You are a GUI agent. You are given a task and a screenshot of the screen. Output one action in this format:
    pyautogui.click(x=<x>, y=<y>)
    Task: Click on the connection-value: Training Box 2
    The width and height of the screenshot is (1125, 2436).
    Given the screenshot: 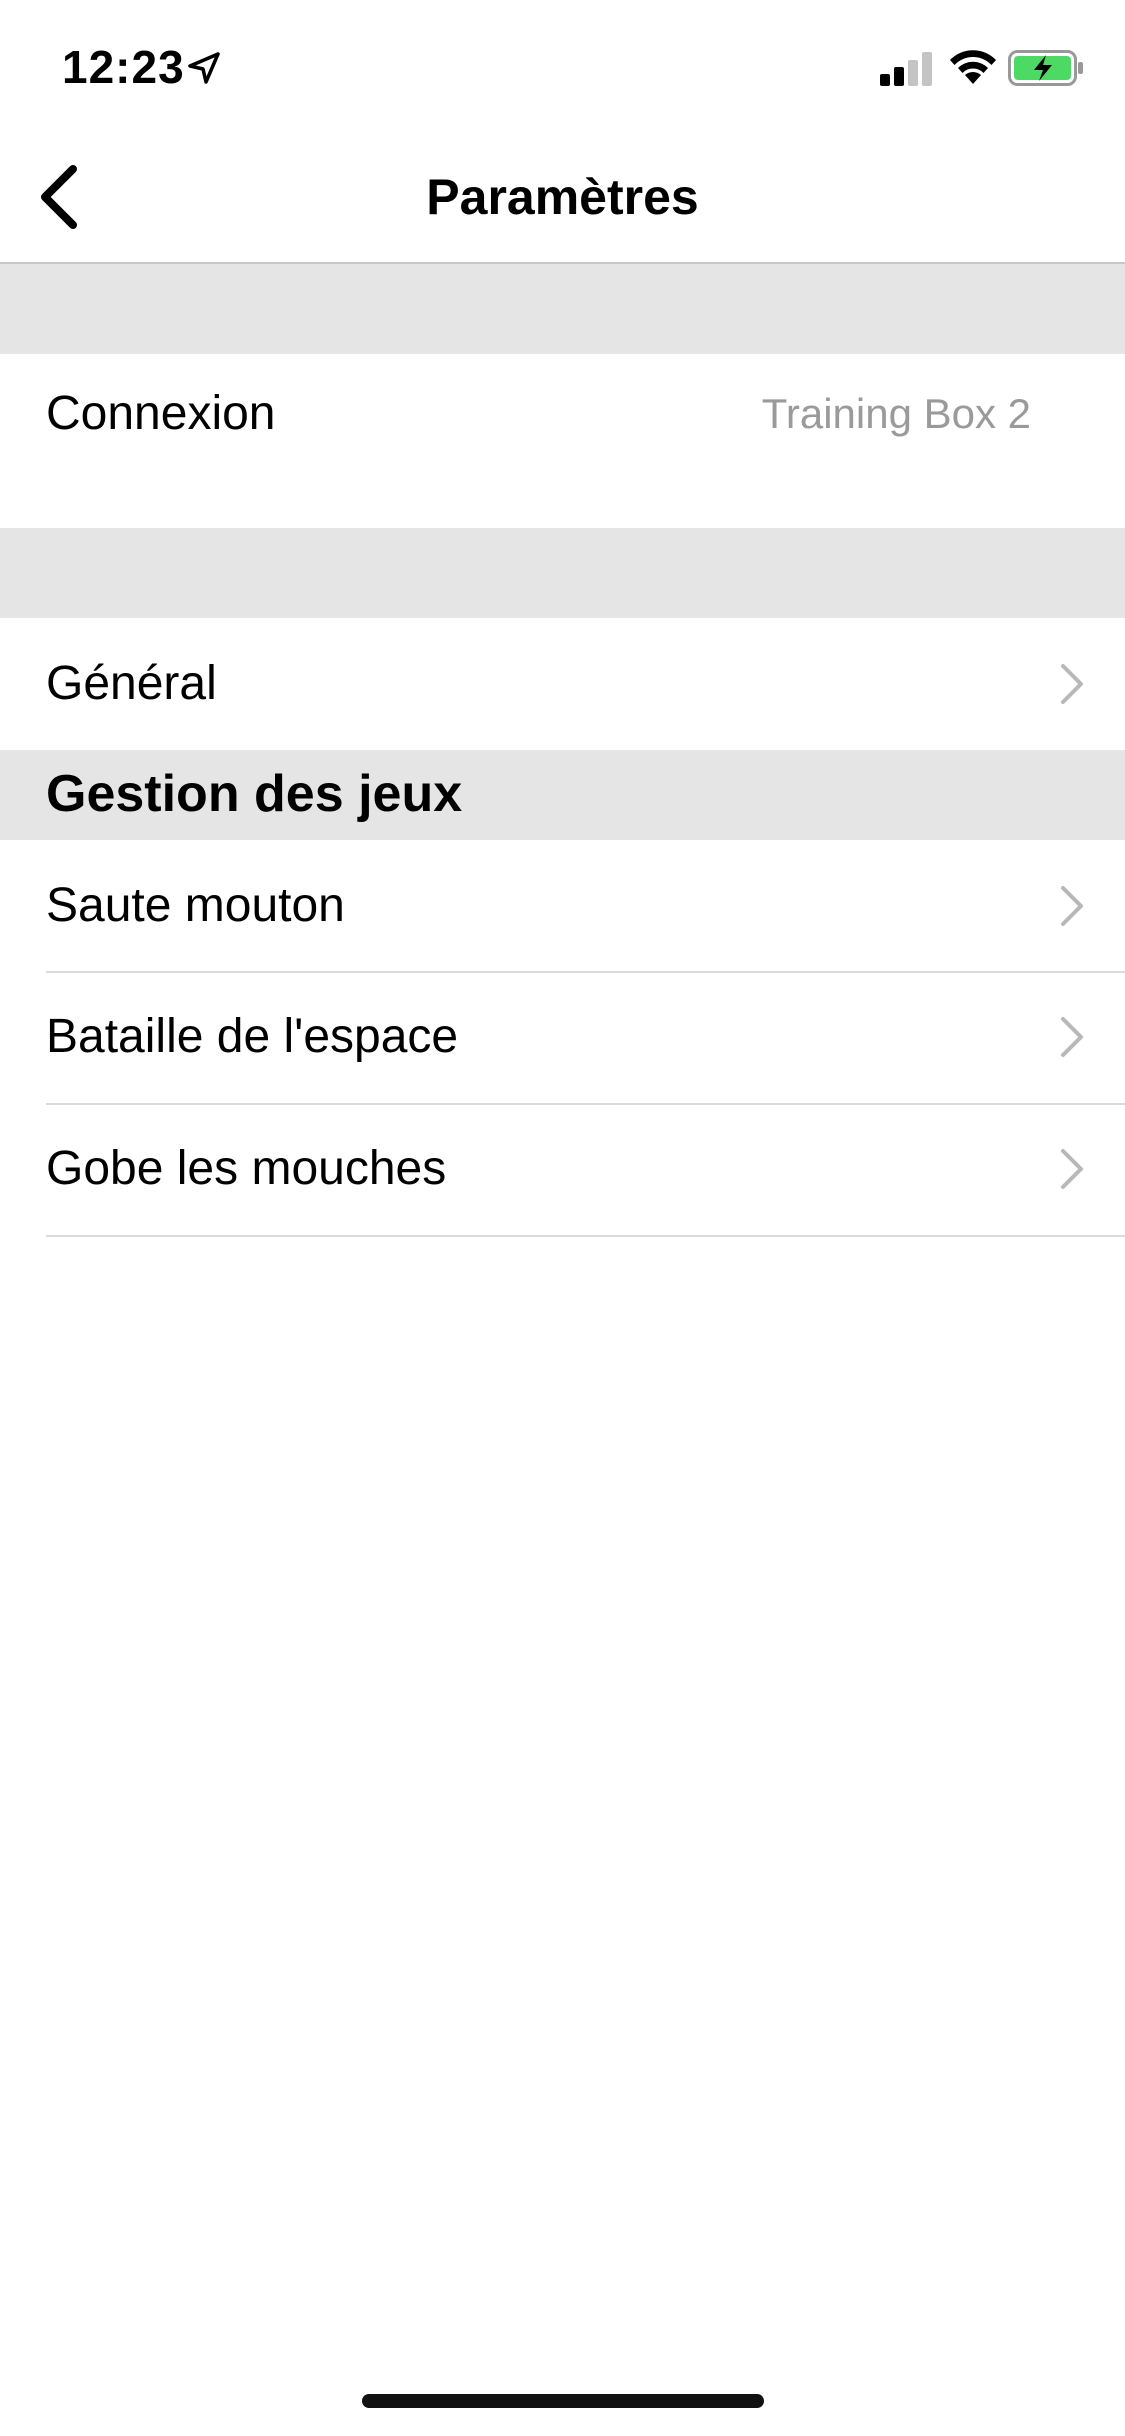 What is the action you would take?
    pyautogui.click(x=896, y=413)
    